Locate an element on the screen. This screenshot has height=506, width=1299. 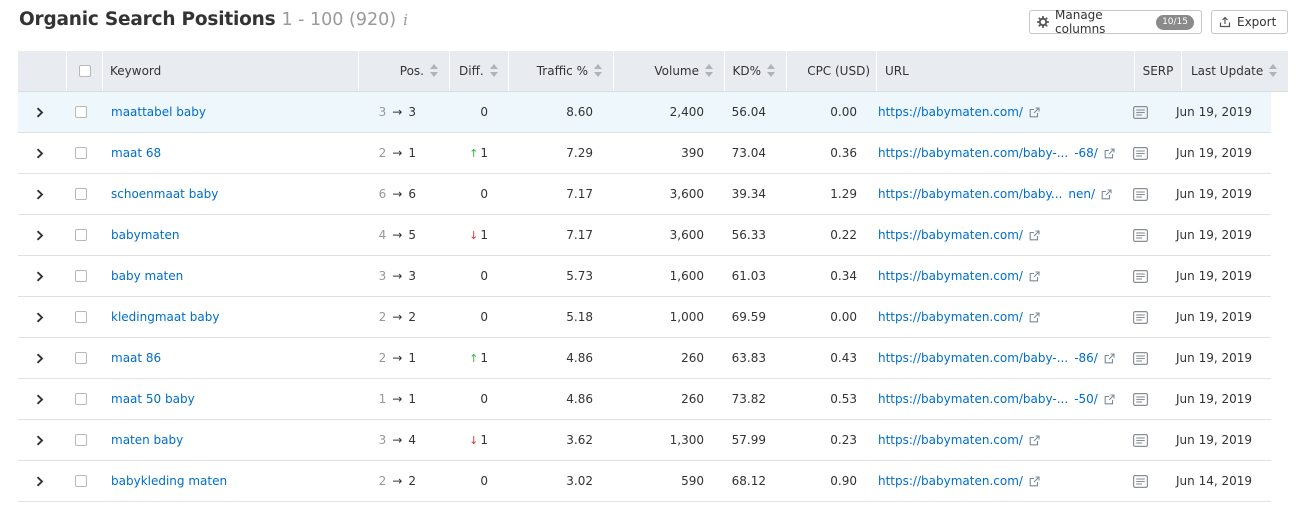
keyword-link: babymaten is located at coordinates (145, 235).